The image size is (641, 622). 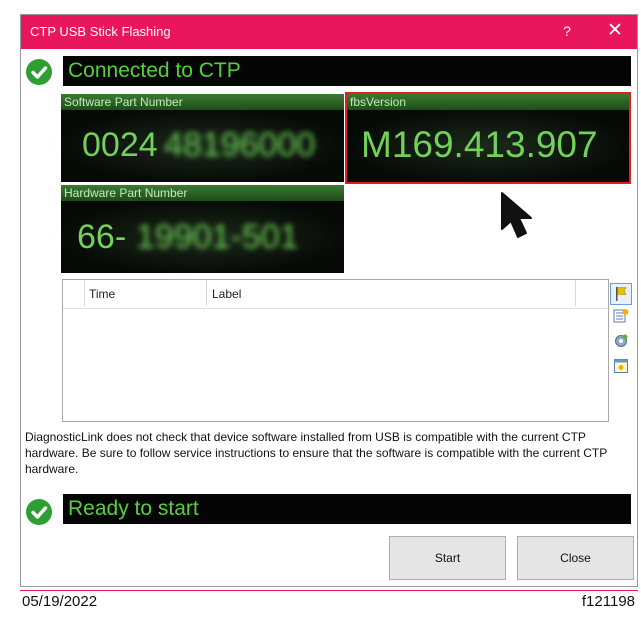 What do you see at coordinates (102, 294) in the screenshot?
I see `column-header-time: Time` at bounding box center [102, 294].